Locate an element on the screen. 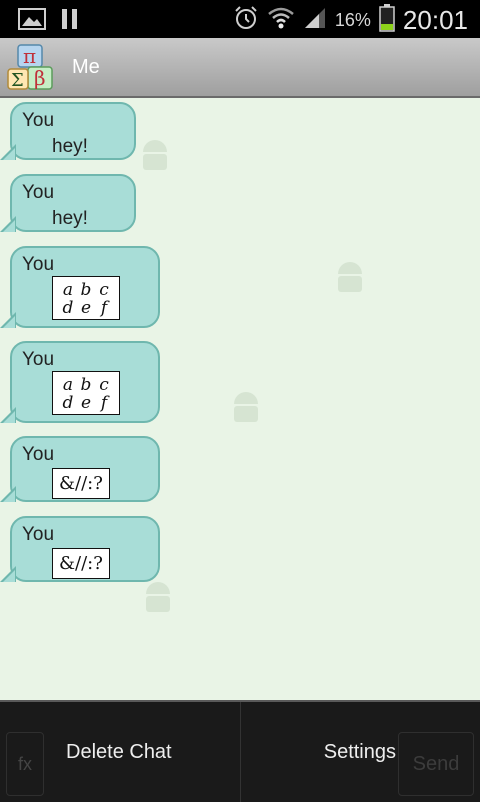 This screenshot has height=802, width=480. signal-icon is located at coordinates (315, 20).